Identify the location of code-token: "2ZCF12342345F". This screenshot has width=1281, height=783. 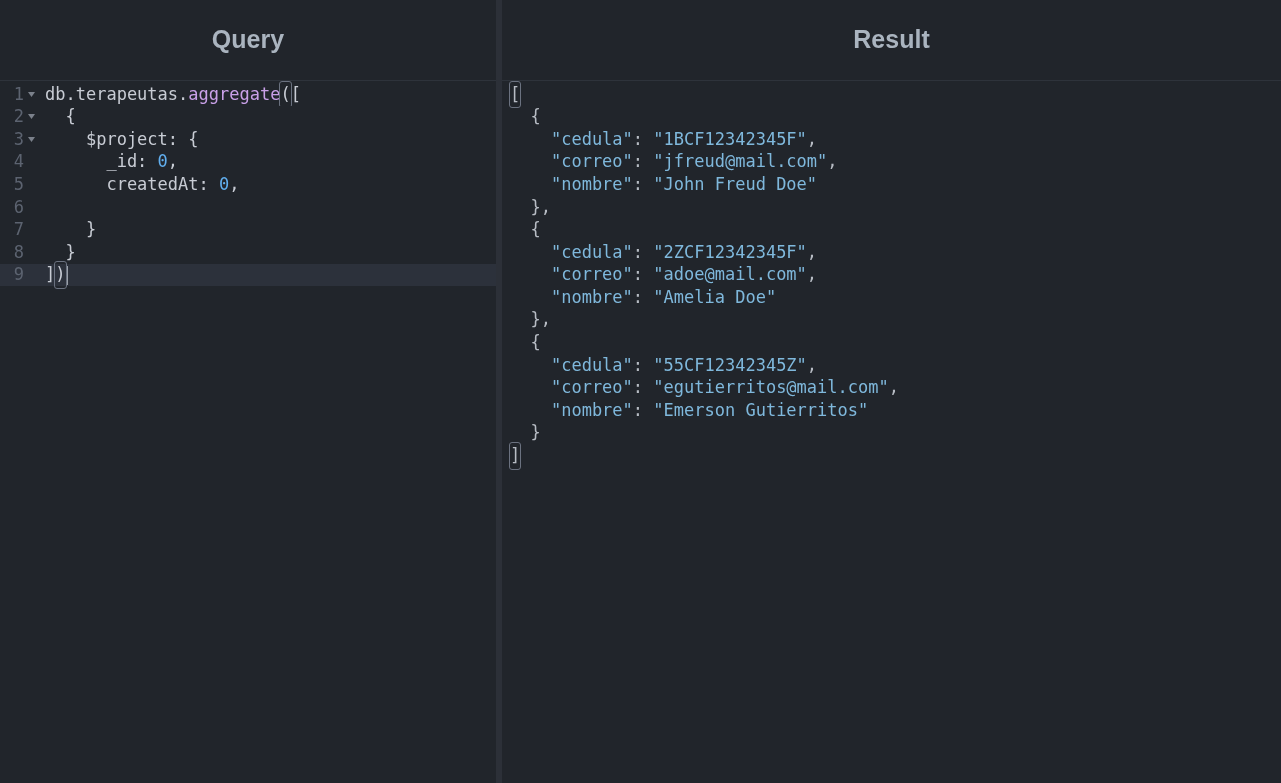
(730, 252).